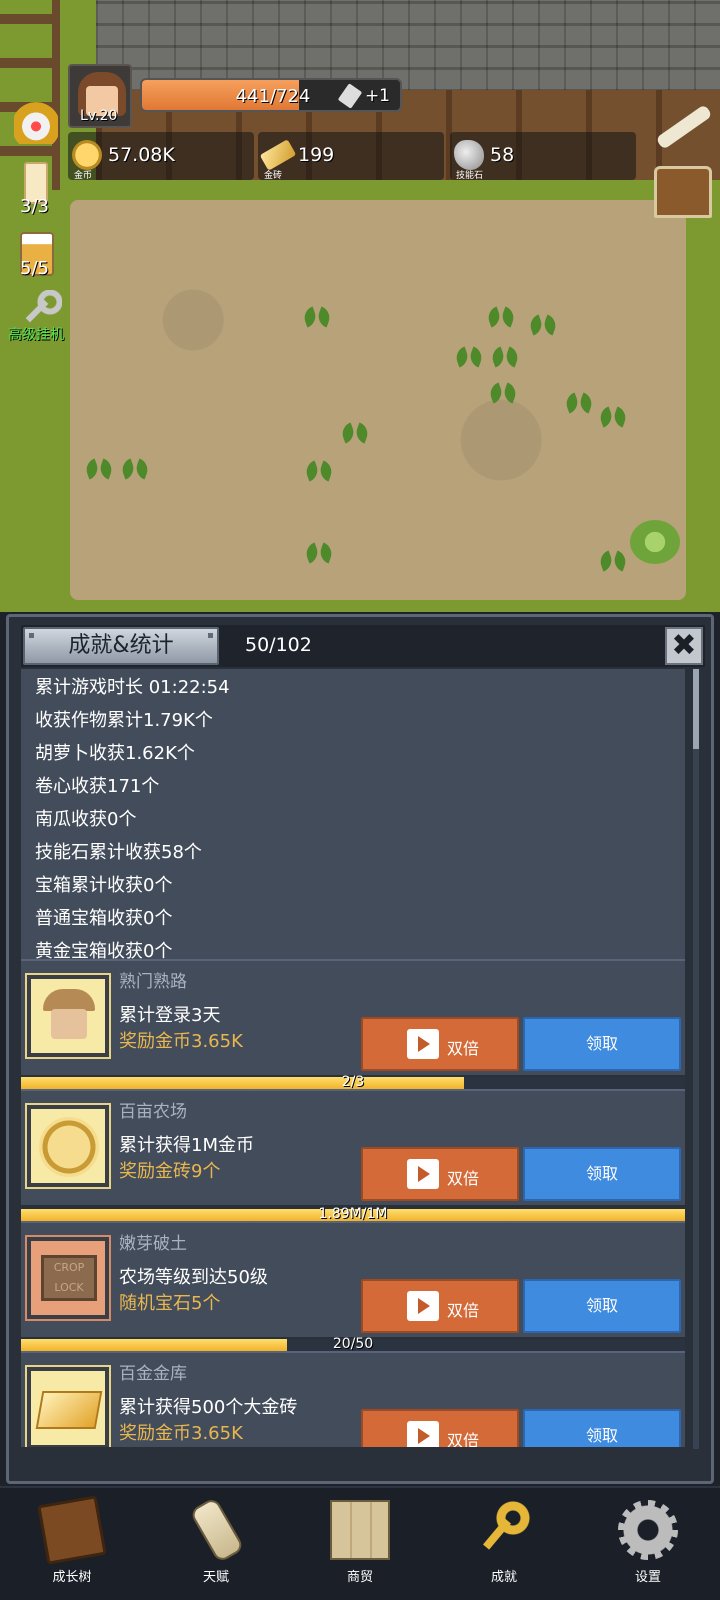  I want to click on coin-icon, so click(87, 155).